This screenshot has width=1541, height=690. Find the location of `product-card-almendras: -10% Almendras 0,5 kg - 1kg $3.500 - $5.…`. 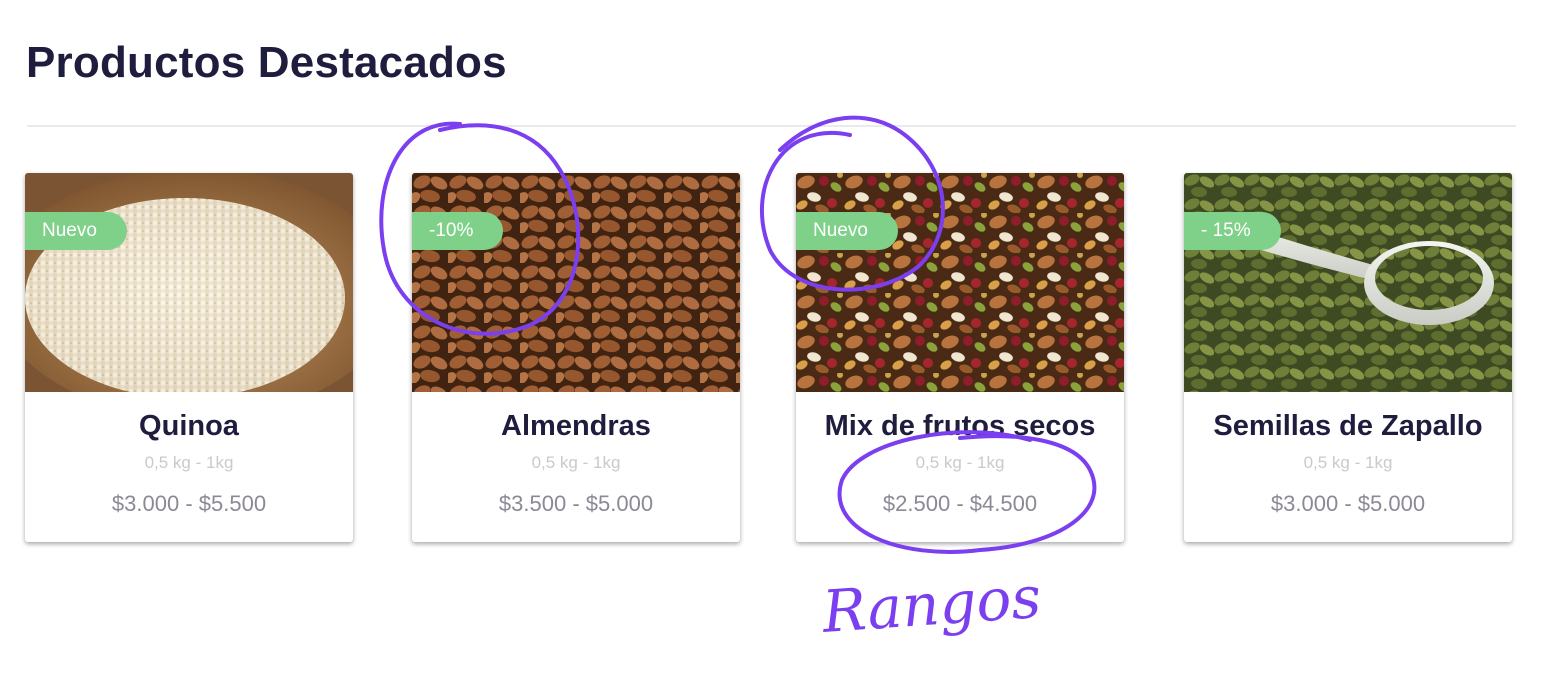

product-card-almendras: -10% Almendras 0,5 kg - 1kg $3.500 - $5.… is located at coordinates (576, 357).